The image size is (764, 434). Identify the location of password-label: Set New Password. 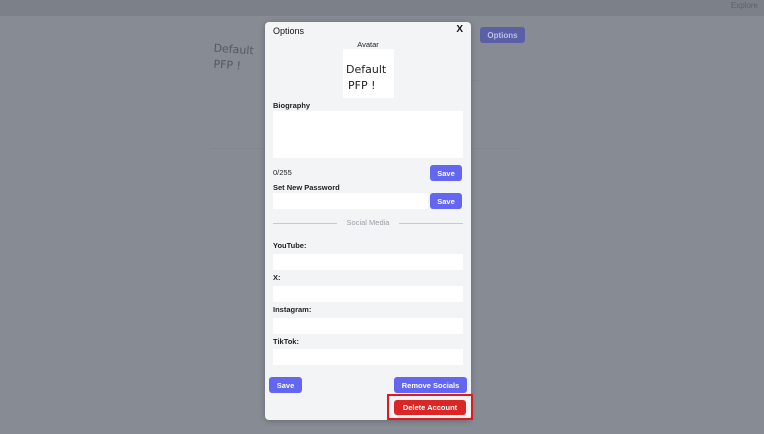
(306, 187).